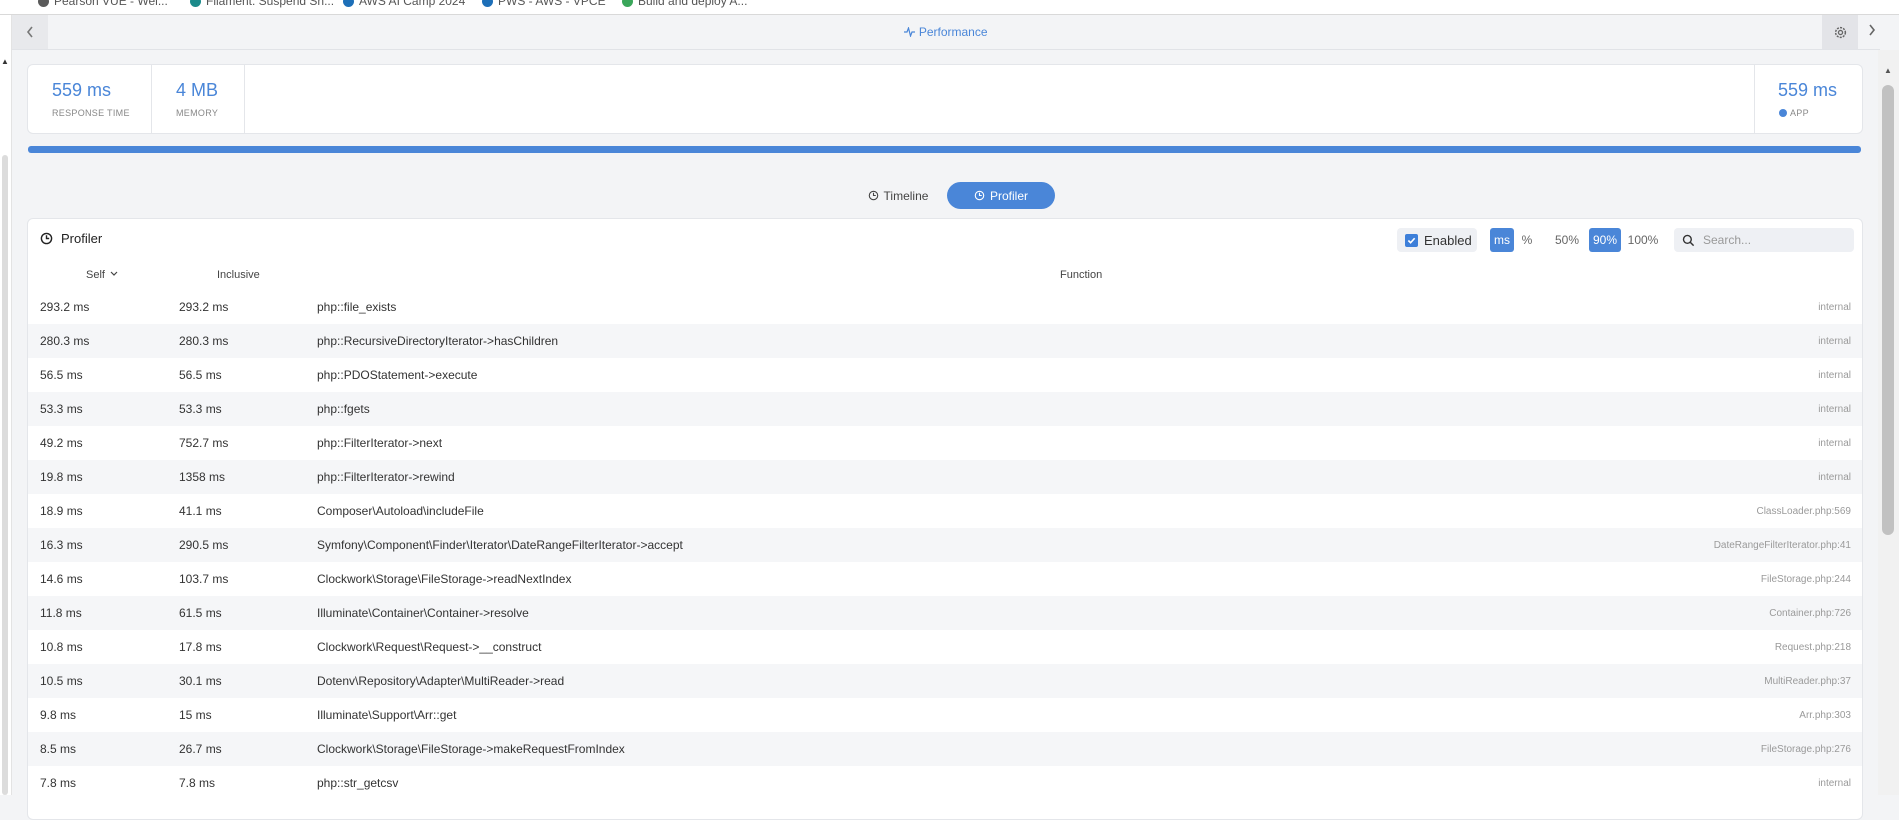  What do you see at coordinates (1808, 90) in the screenshot?
I see `app-value: 559 ms` at bounding box center [1808, 90].